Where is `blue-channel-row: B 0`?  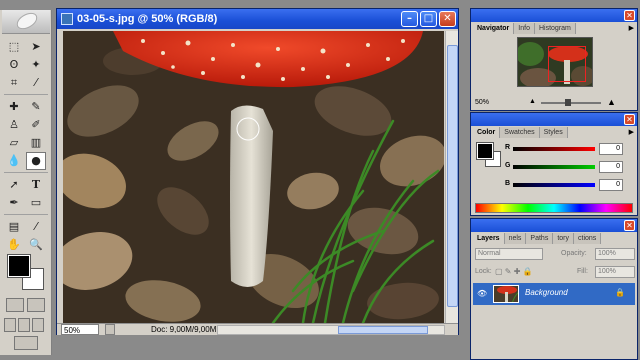
blue-channel-row: B 0 is located at coordinates (570, 186).